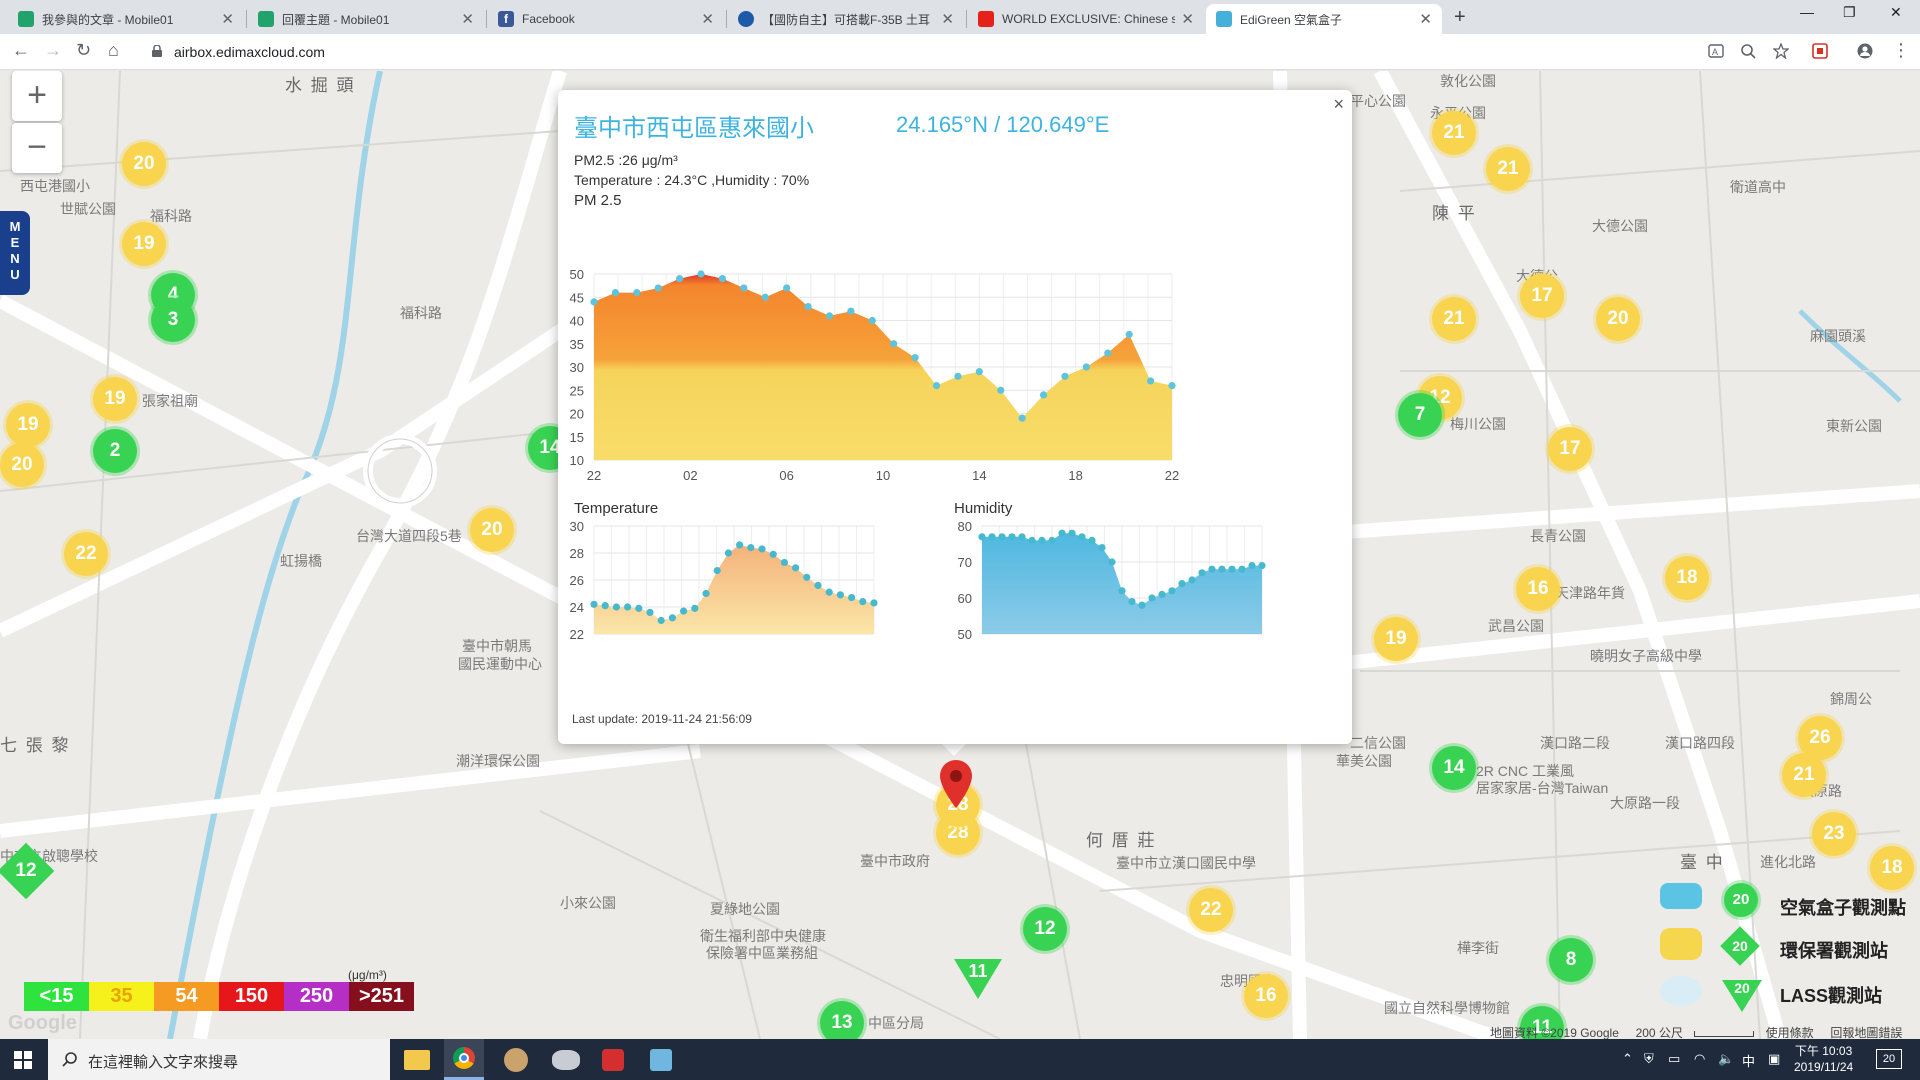  I want to click on tray-security-icon: ⛨, so click(1649, 1059).